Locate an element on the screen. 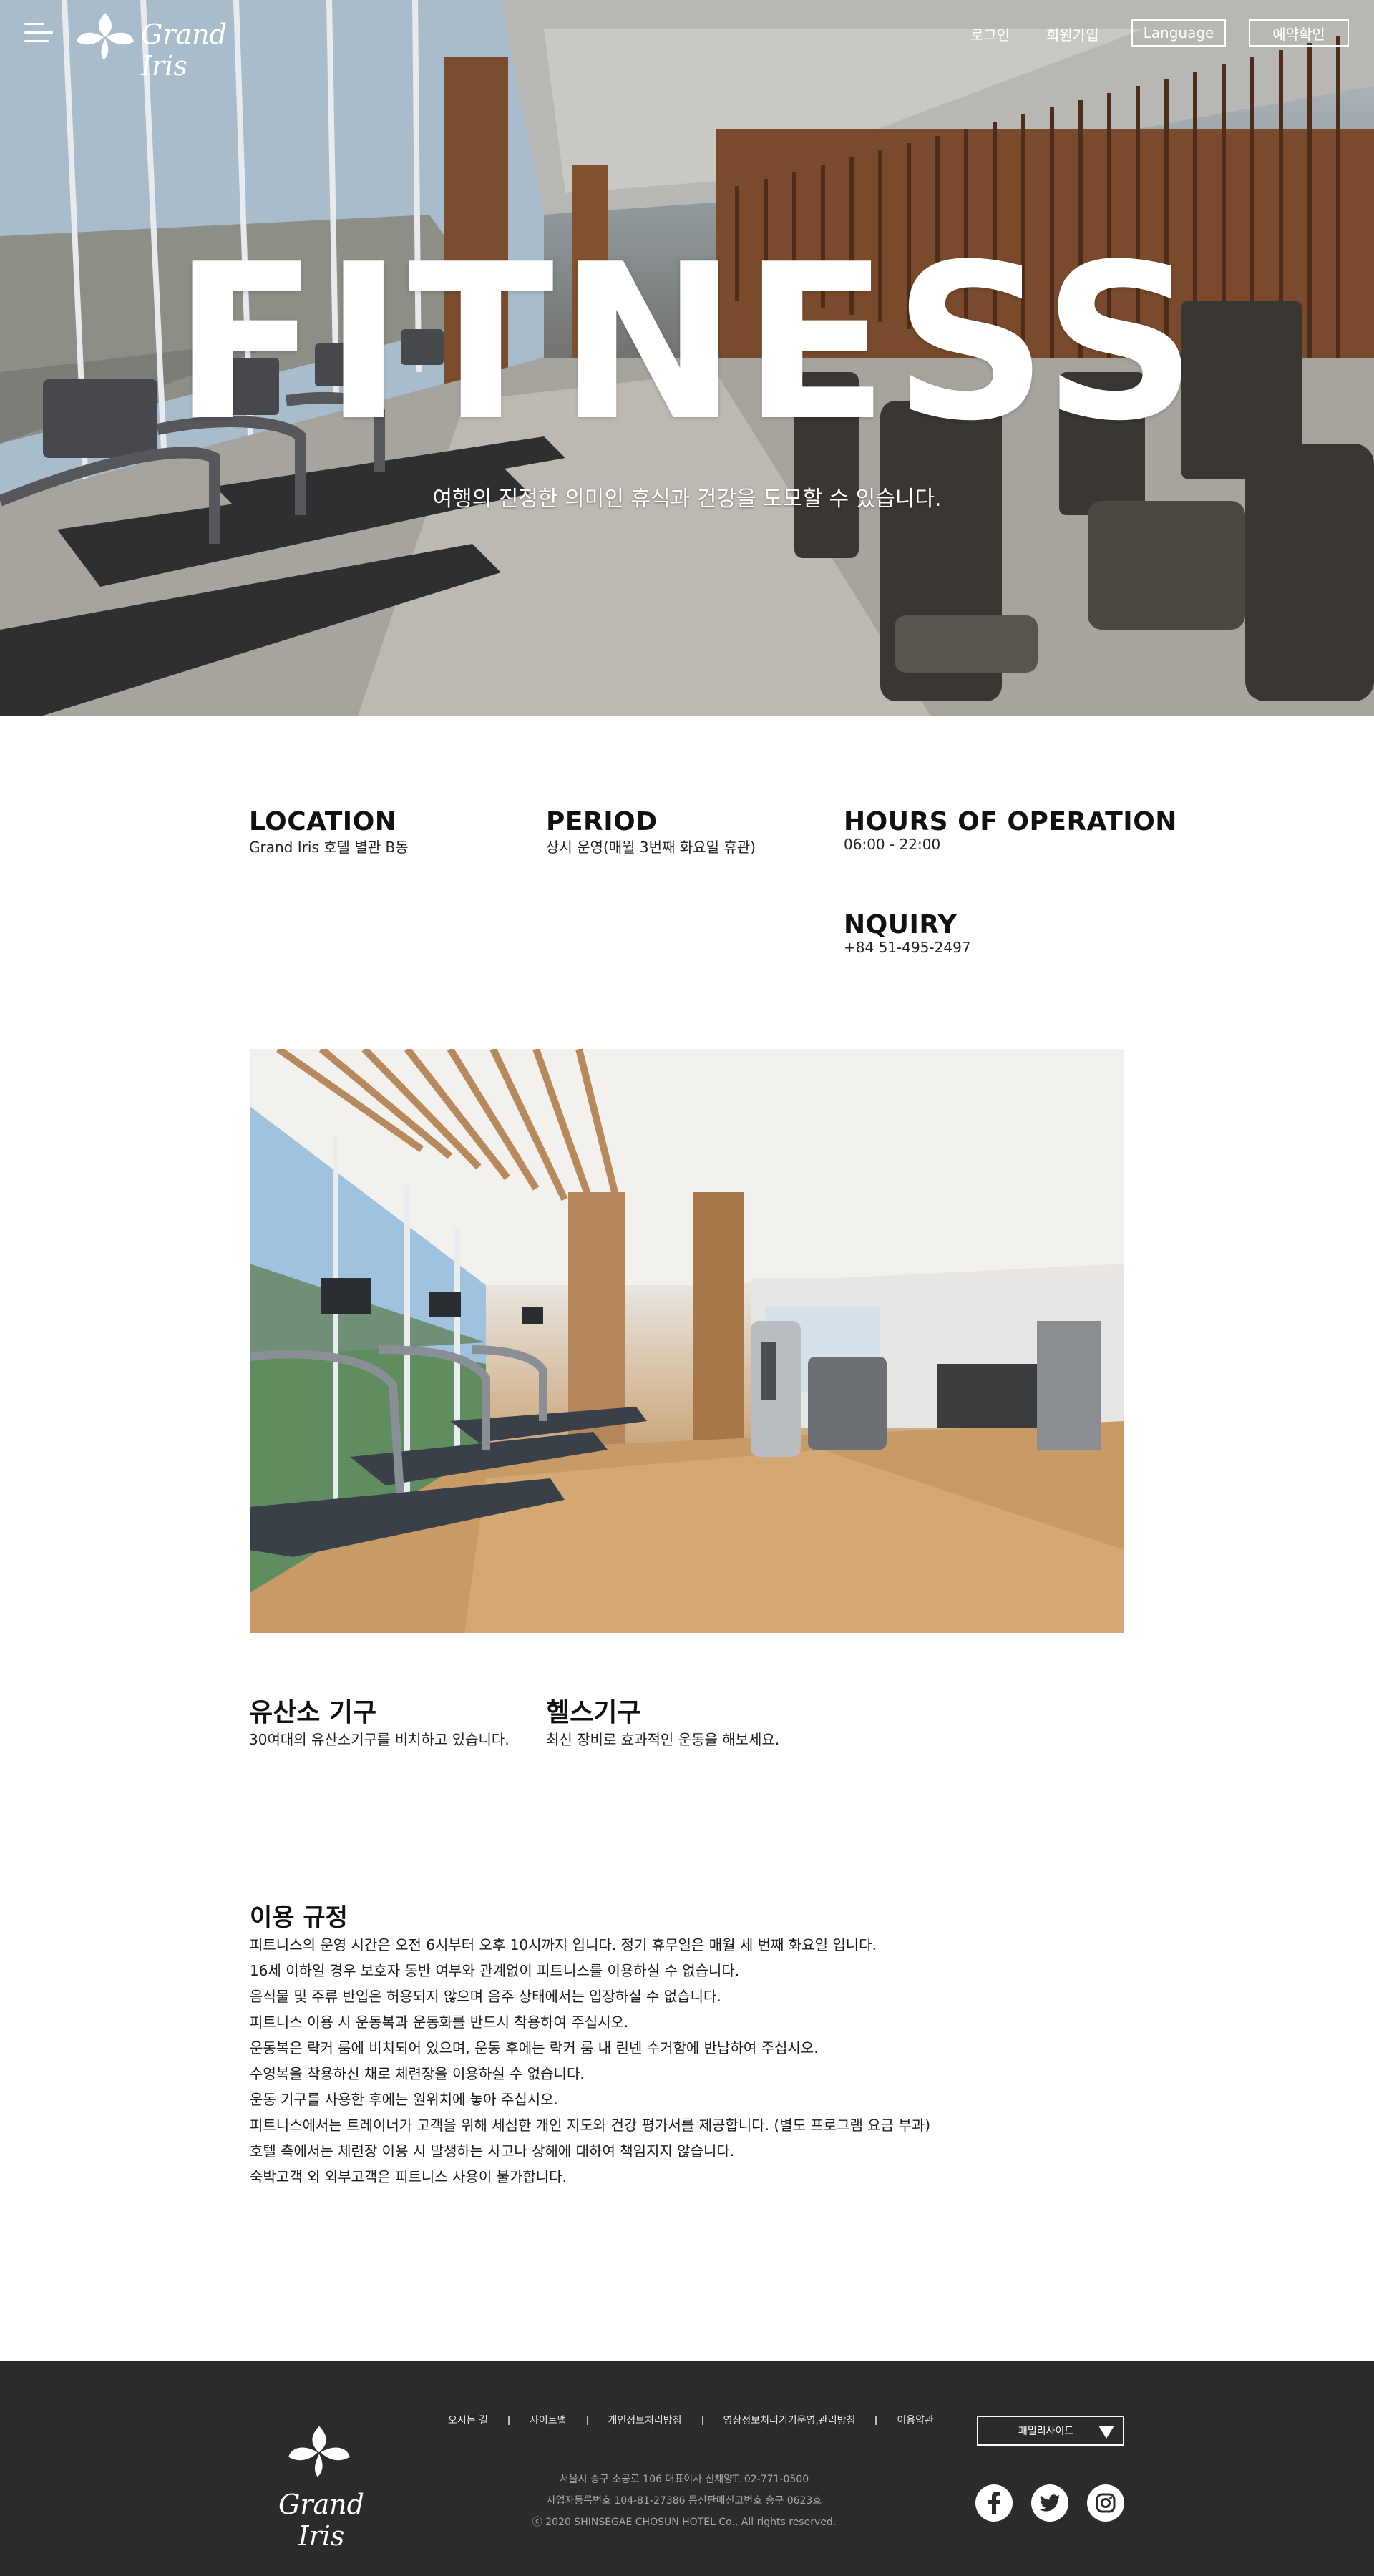 Image resolution: width=1374 pixels, height=2576 pixels. instagram-glyph is located at coordinates (1106, 2503).